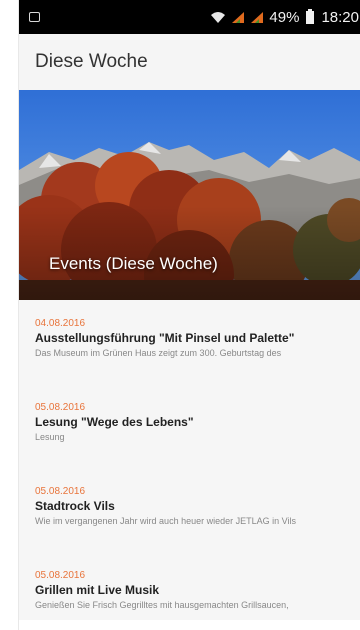 The image size is (360, 630). I want to click on notification-icon, so click(34, 17).